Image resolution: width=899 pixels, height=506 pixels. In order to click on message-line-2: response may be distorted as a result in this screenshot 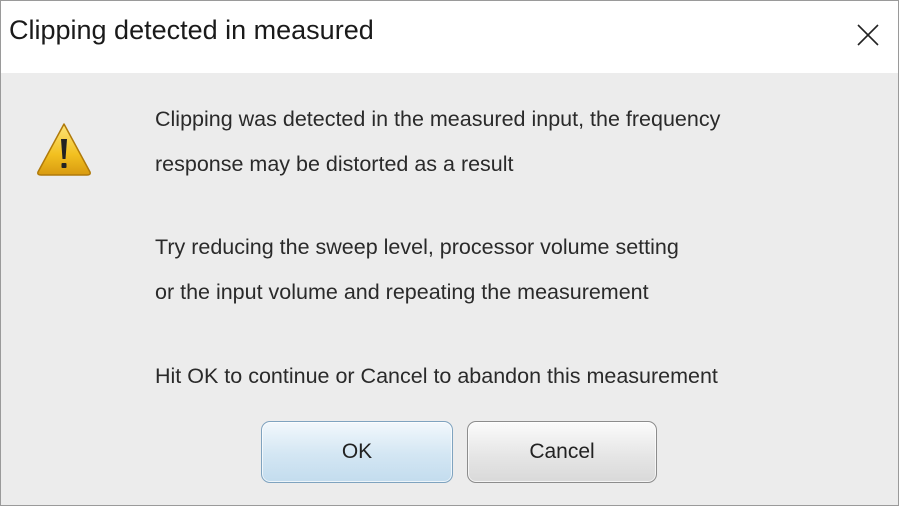, I will do `click(334, 164)`.